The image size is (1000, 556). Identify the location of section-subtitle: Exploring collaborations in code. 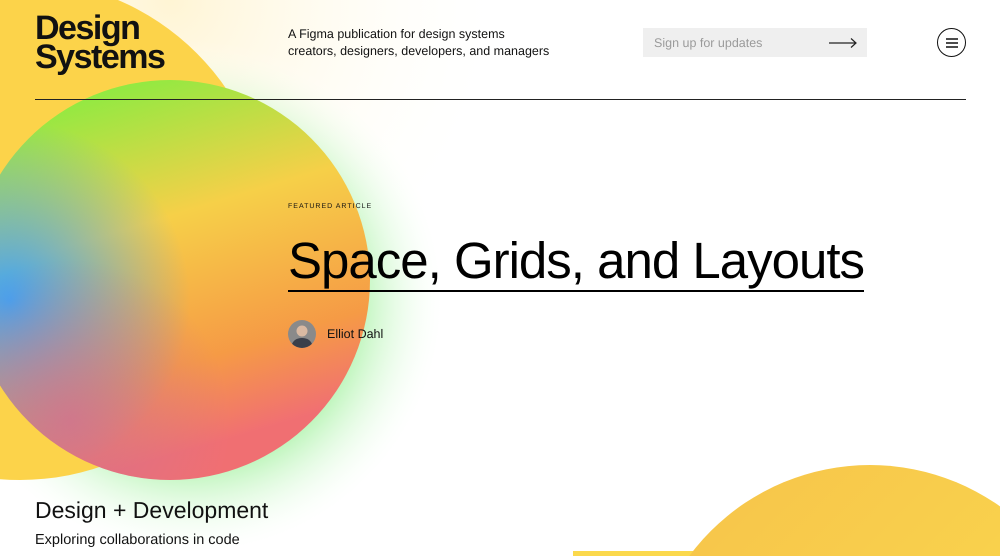
(138, 540).